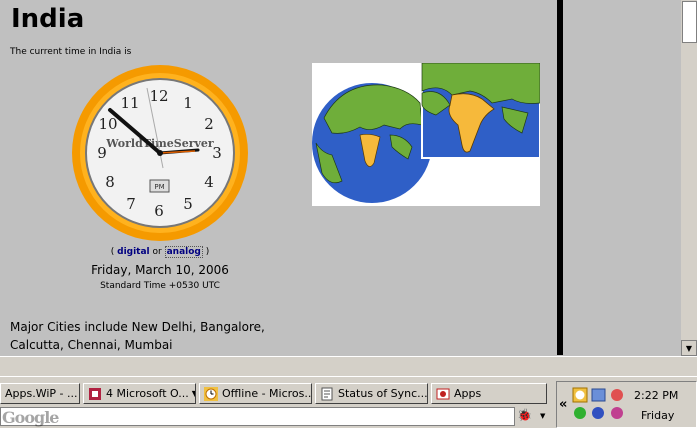 The width and height of the screenshot is (697, 428). Describe the element at coordinates (71, 52) in the screenshot. I see `intro-text: The current time in India is` at that location.